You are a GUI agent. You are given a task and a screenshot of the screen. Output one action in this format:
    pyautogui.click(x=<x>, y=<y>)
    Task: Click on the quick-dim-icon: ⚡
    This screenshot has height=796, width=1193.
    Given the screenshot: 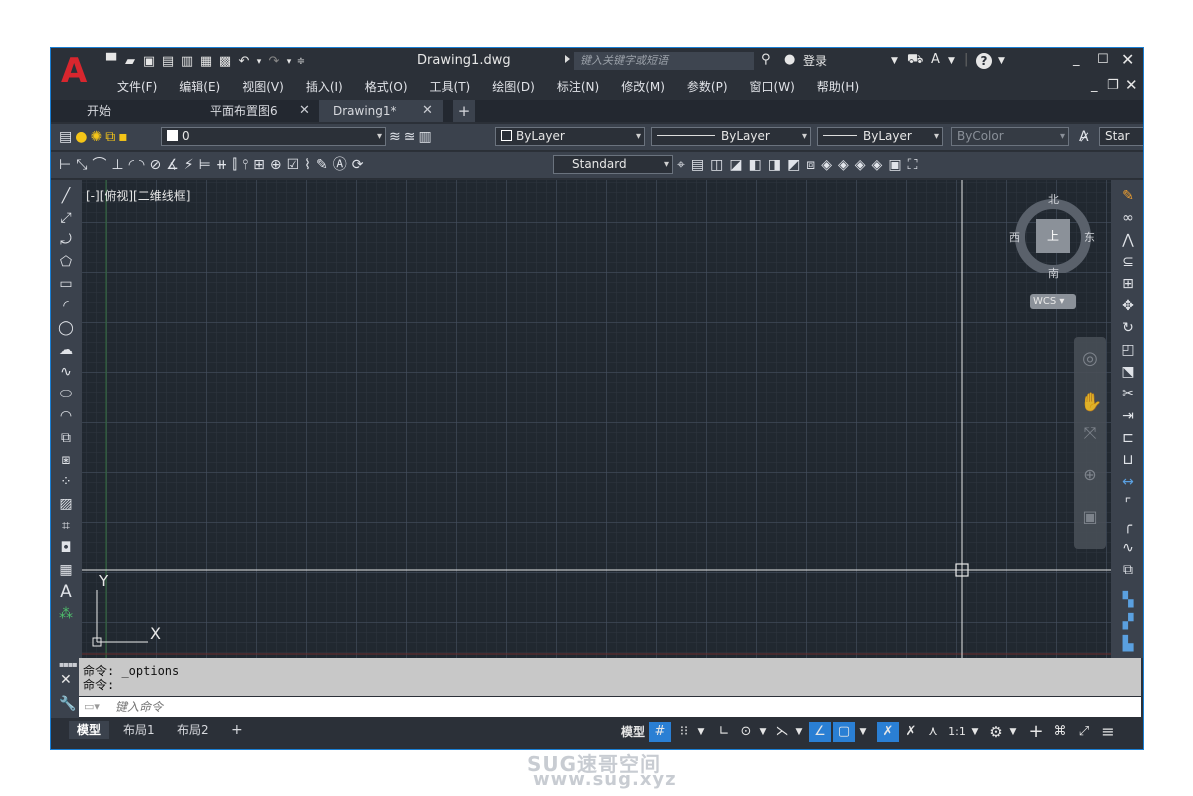 What is the action you would take?
    pyautogui.click(x=189, y=165)
    